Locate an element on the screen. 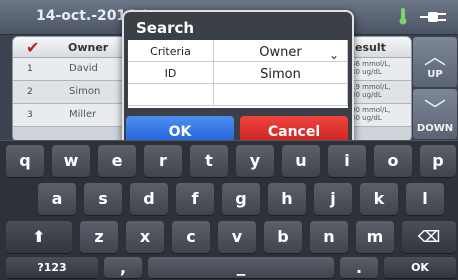 The image size is (458, 280). up-button: ︿ UP is located at coordinates (435, 62).